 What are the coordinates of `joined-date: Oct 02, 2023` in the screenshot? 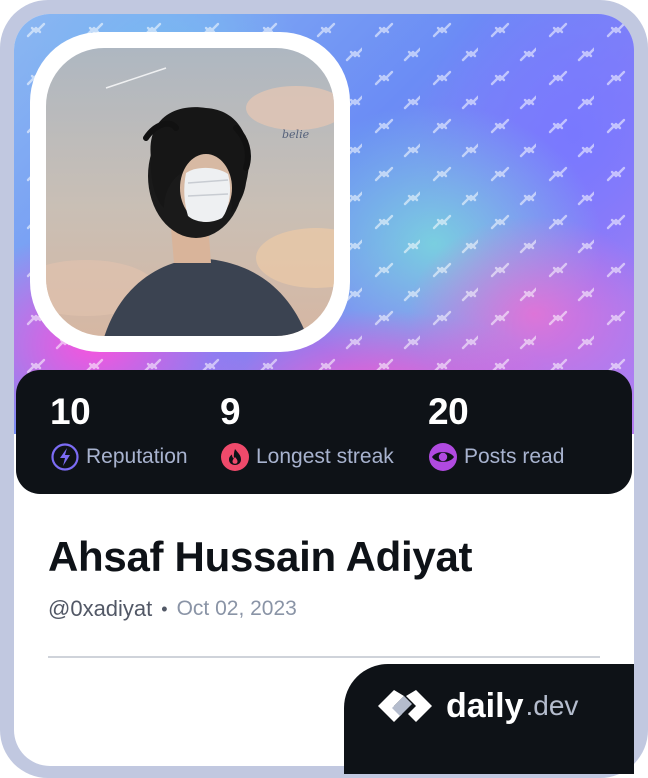 It's located at (236, 608).